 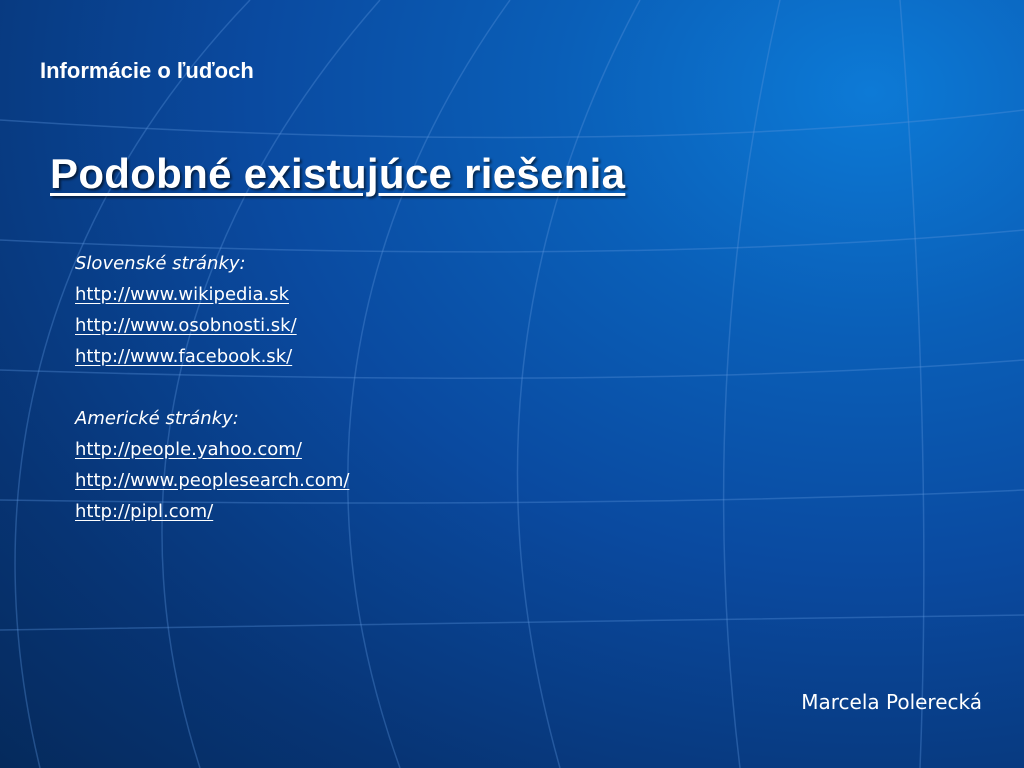 What do you see at coordinates (144, 511) in the screenshot?
I see `link-pipl: http://pipl.com/` at bounding box center [144, 511].